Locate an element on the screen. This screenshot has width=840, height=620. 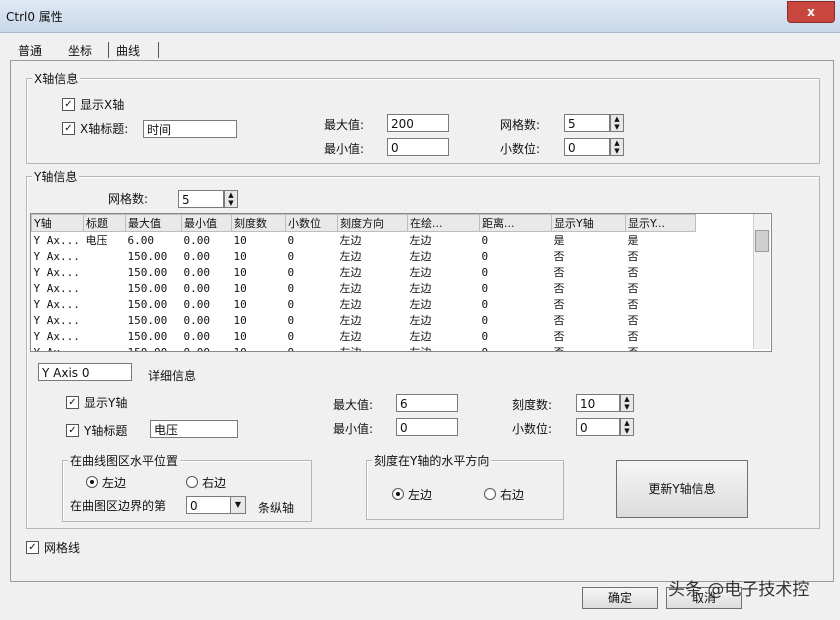
show-y-axis-checkbox: ✓ is located at coordinates (72, 402).